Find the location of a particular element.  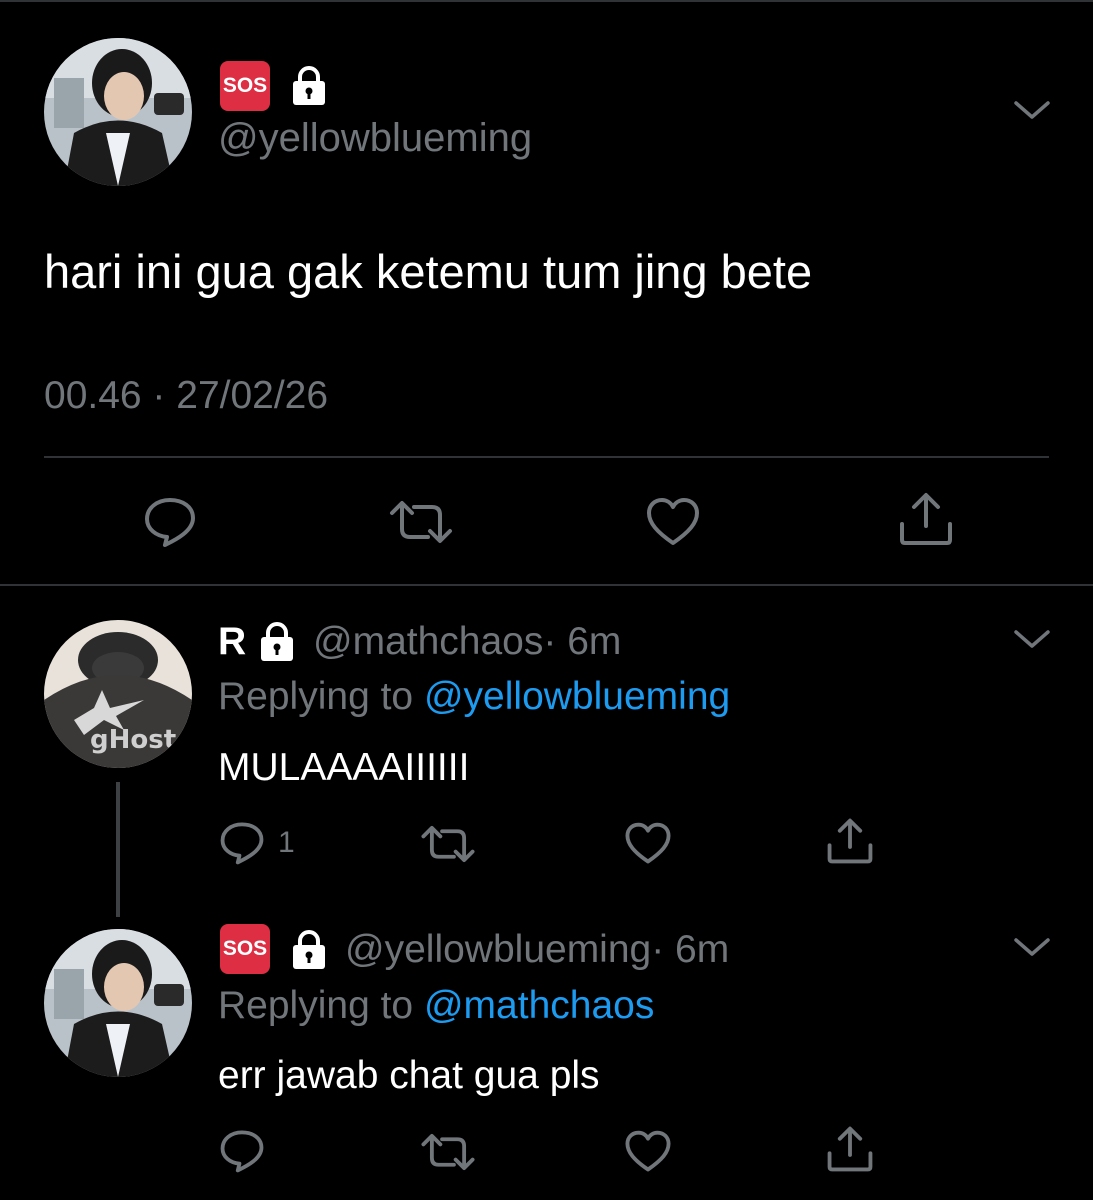

mention-link: @mathchaos is located at coordinates (539, 1005).